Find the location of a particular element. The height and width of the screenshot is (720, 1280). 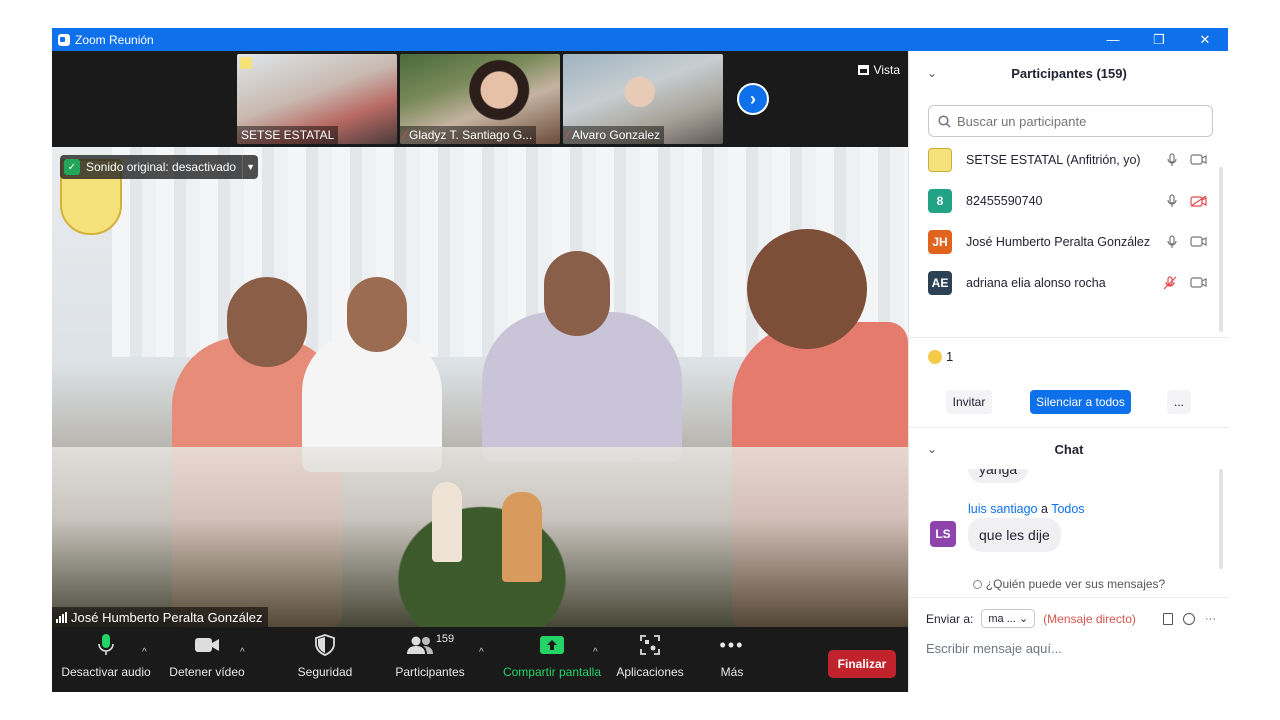

participants-title: Participantes (159) is located at coordinates (1069, 73).